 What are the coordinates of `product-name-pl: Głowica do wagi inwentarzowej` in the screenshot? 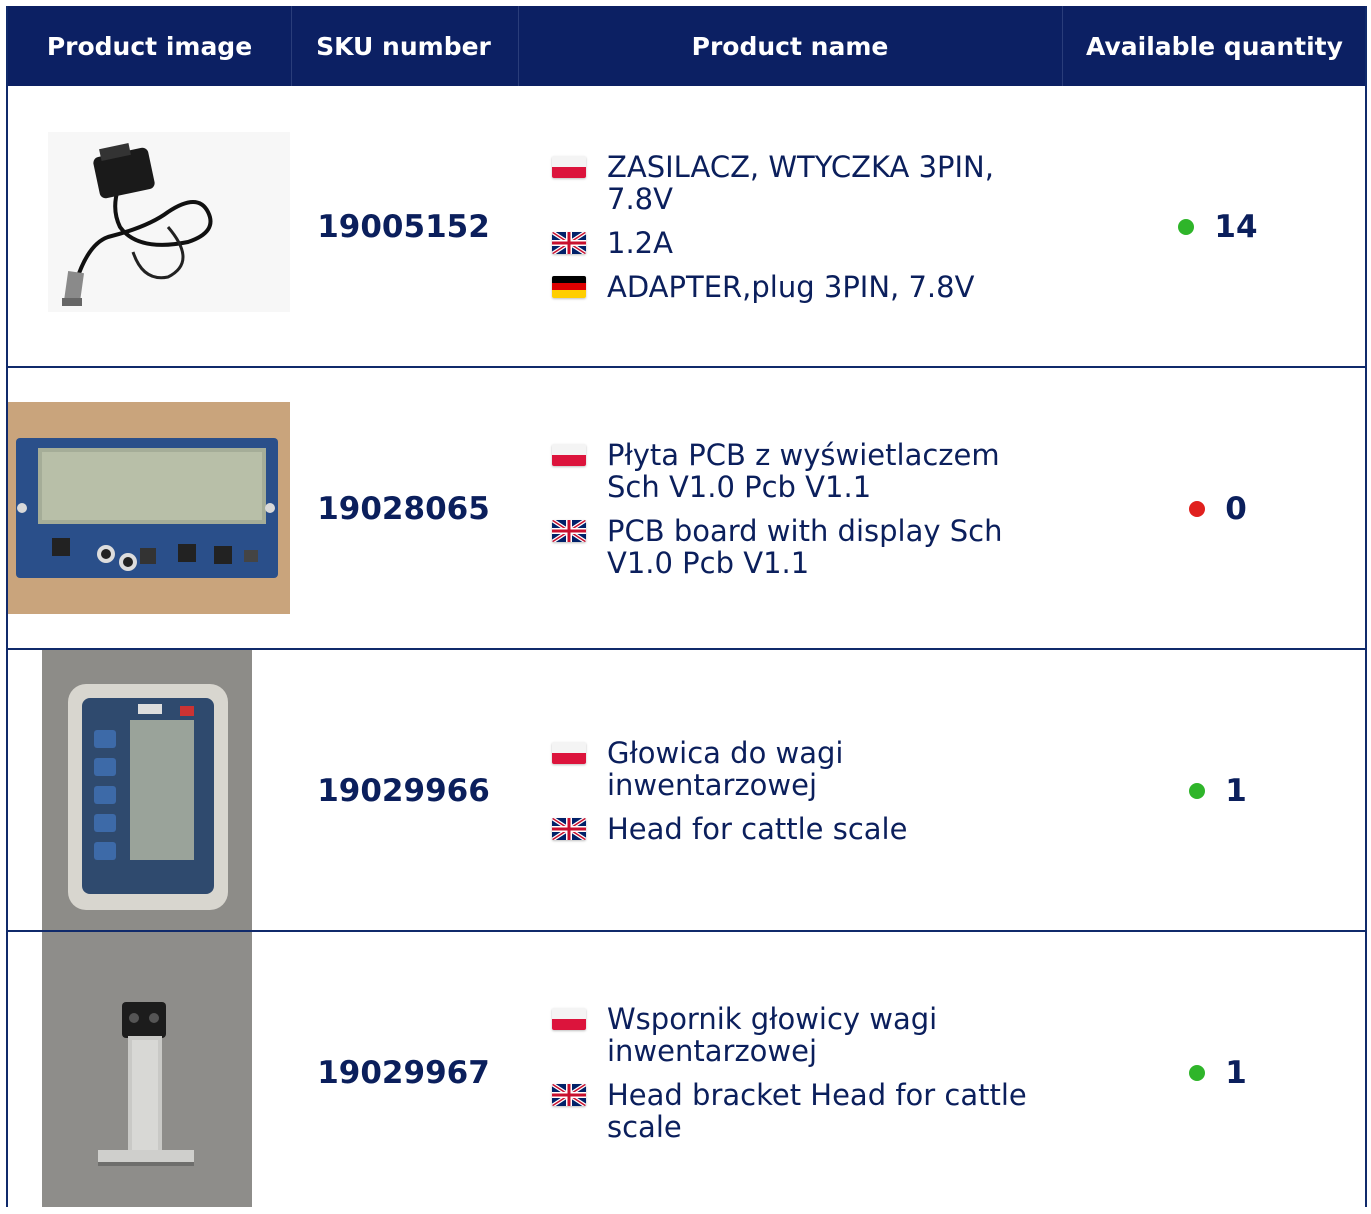 It's located at (792, 769).